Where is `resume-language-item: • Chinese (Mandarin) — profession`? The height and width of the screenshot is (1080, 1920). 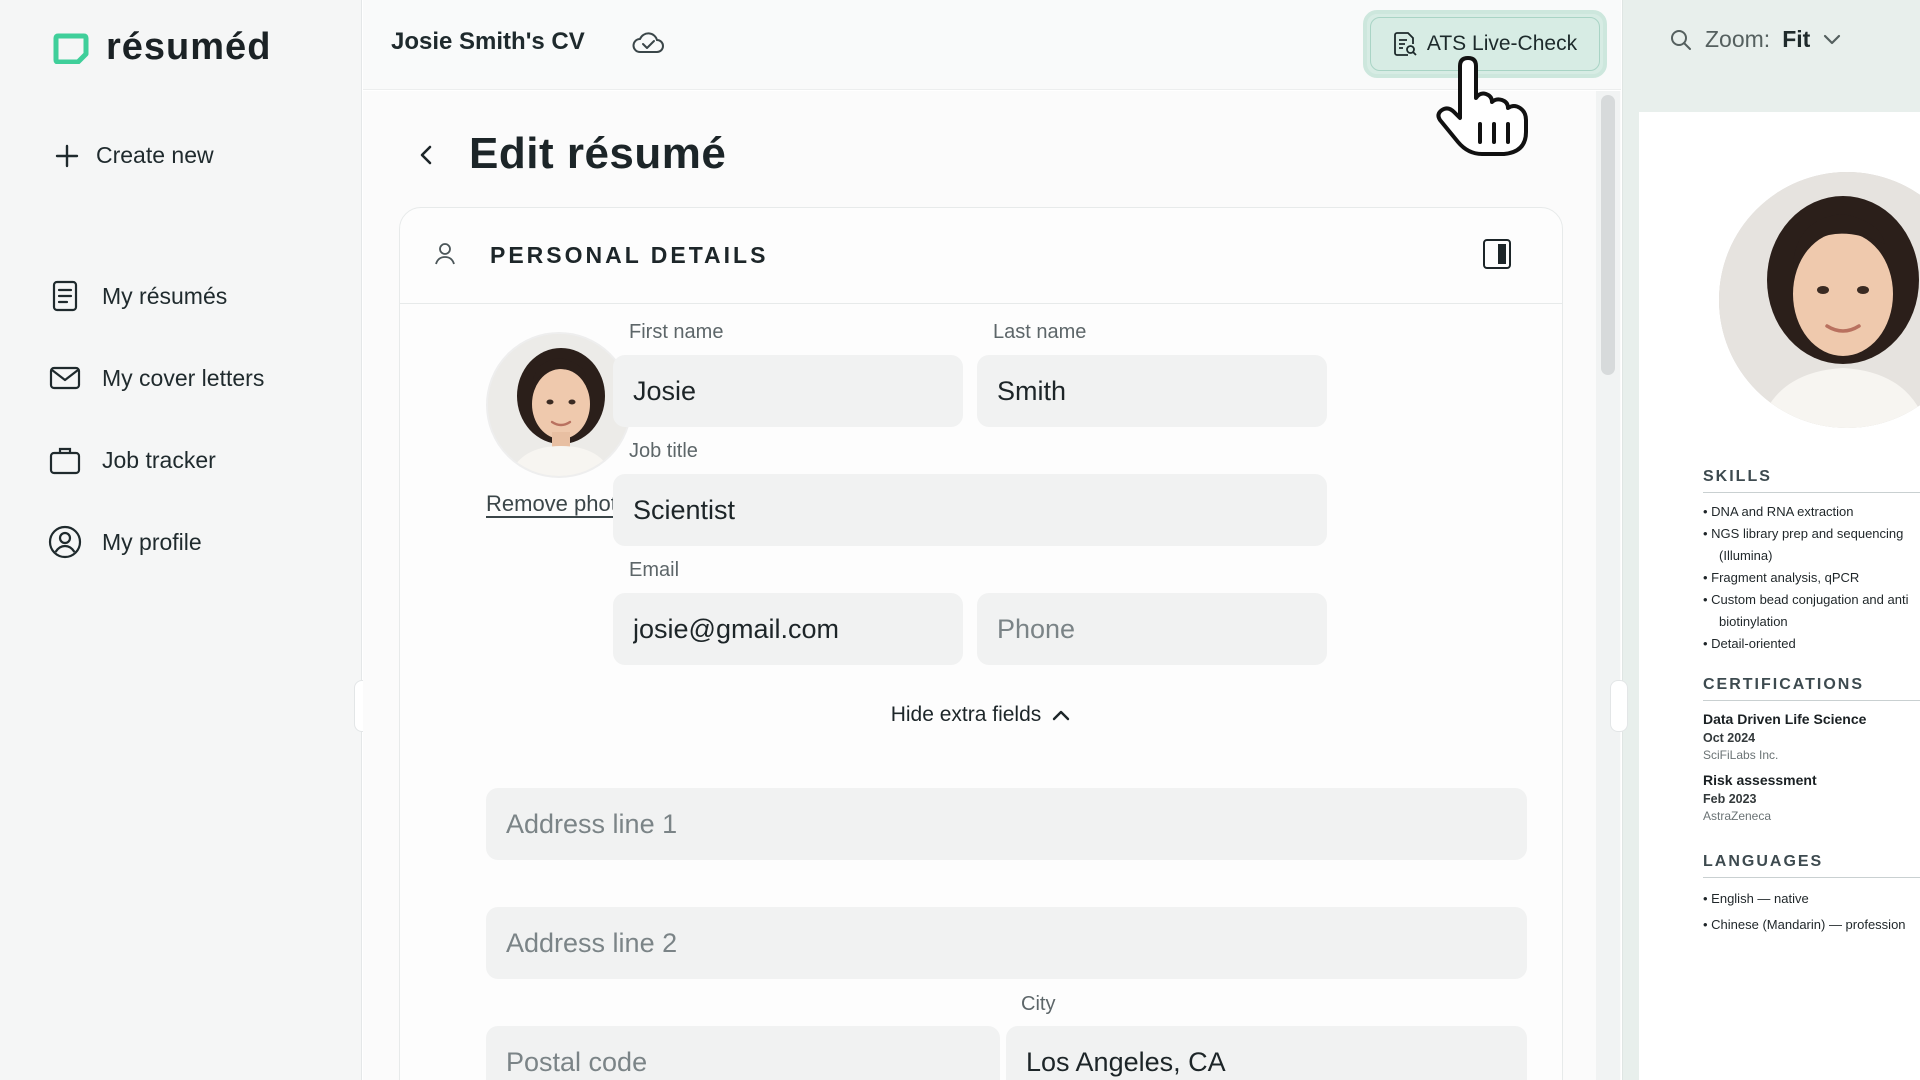
resume-language-item: • Chinese (Mandarin) — profession is located at coordinates (1804, 924).